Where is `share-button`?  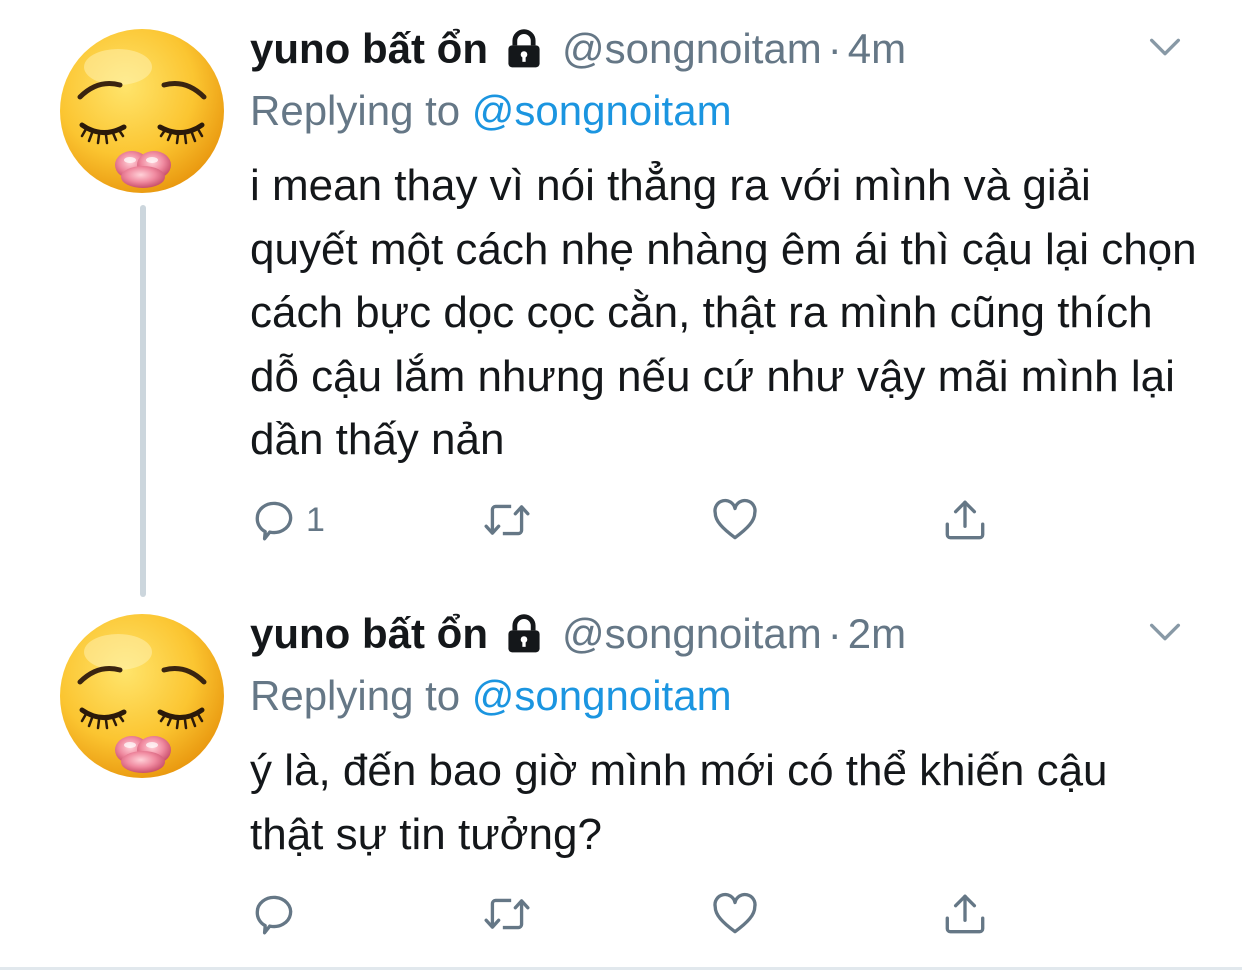 share-button is located at coordinates (965, 914).